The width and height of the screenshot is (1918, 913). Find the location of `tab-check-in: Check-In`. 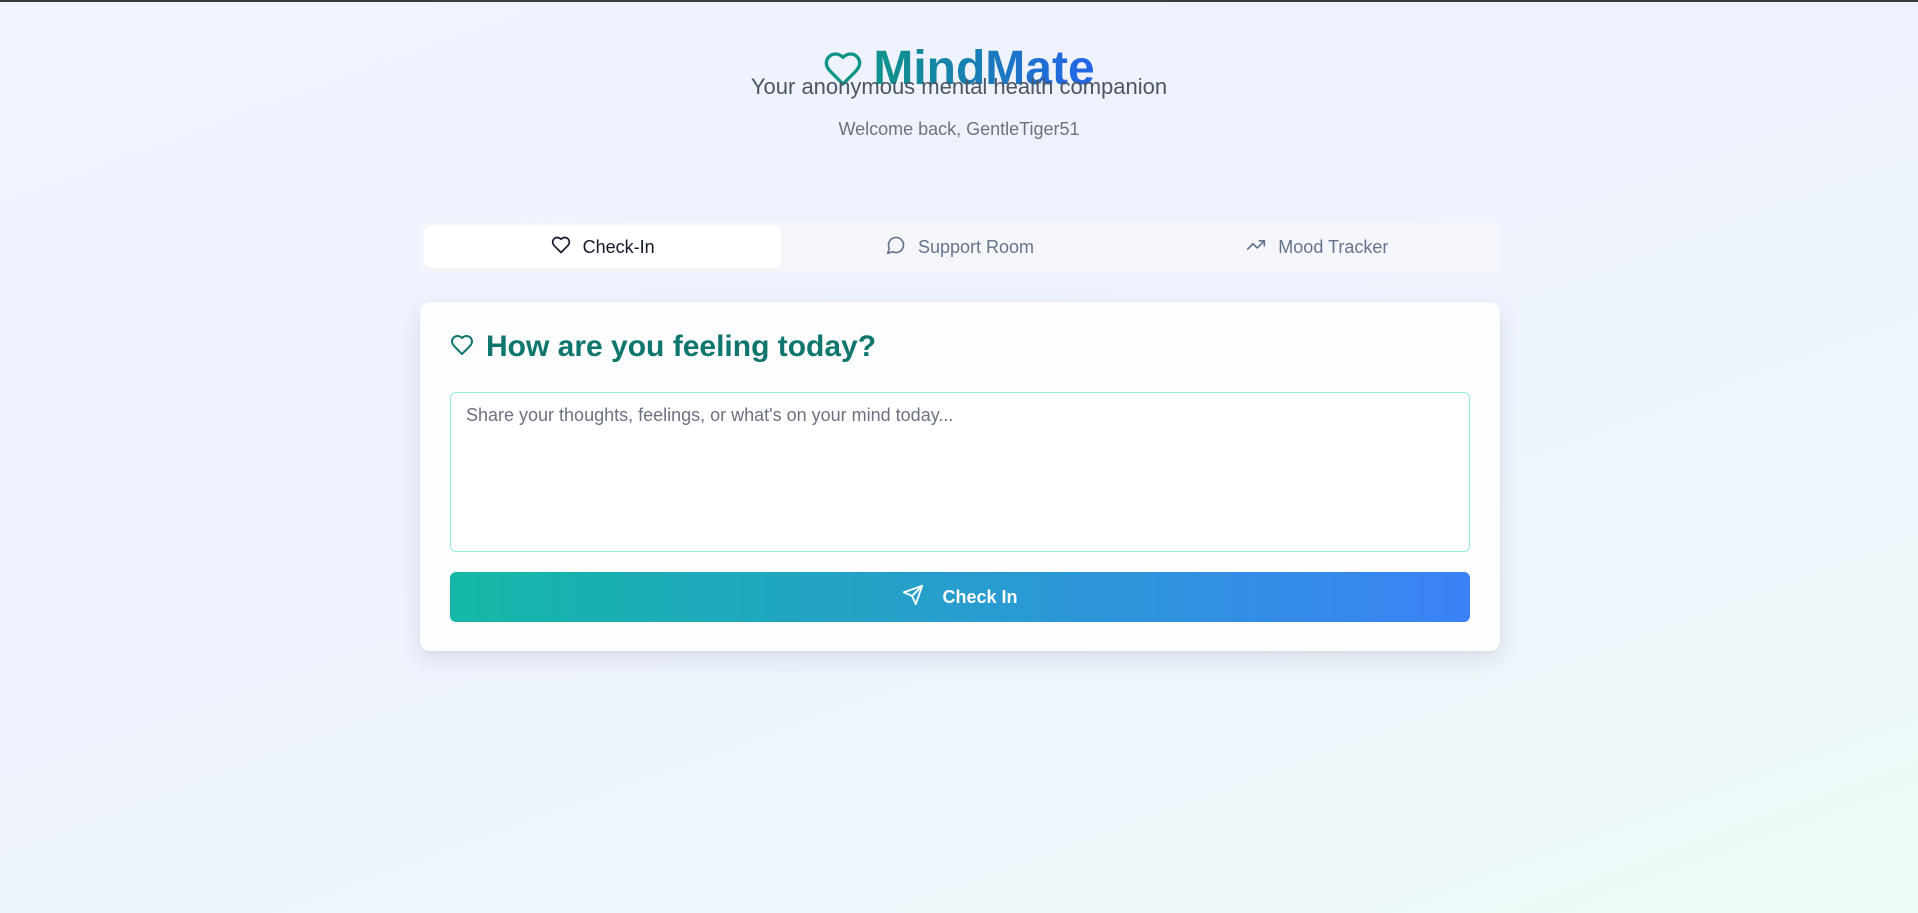

tab-check-in: Check-In is located at coordinates (603, 247).